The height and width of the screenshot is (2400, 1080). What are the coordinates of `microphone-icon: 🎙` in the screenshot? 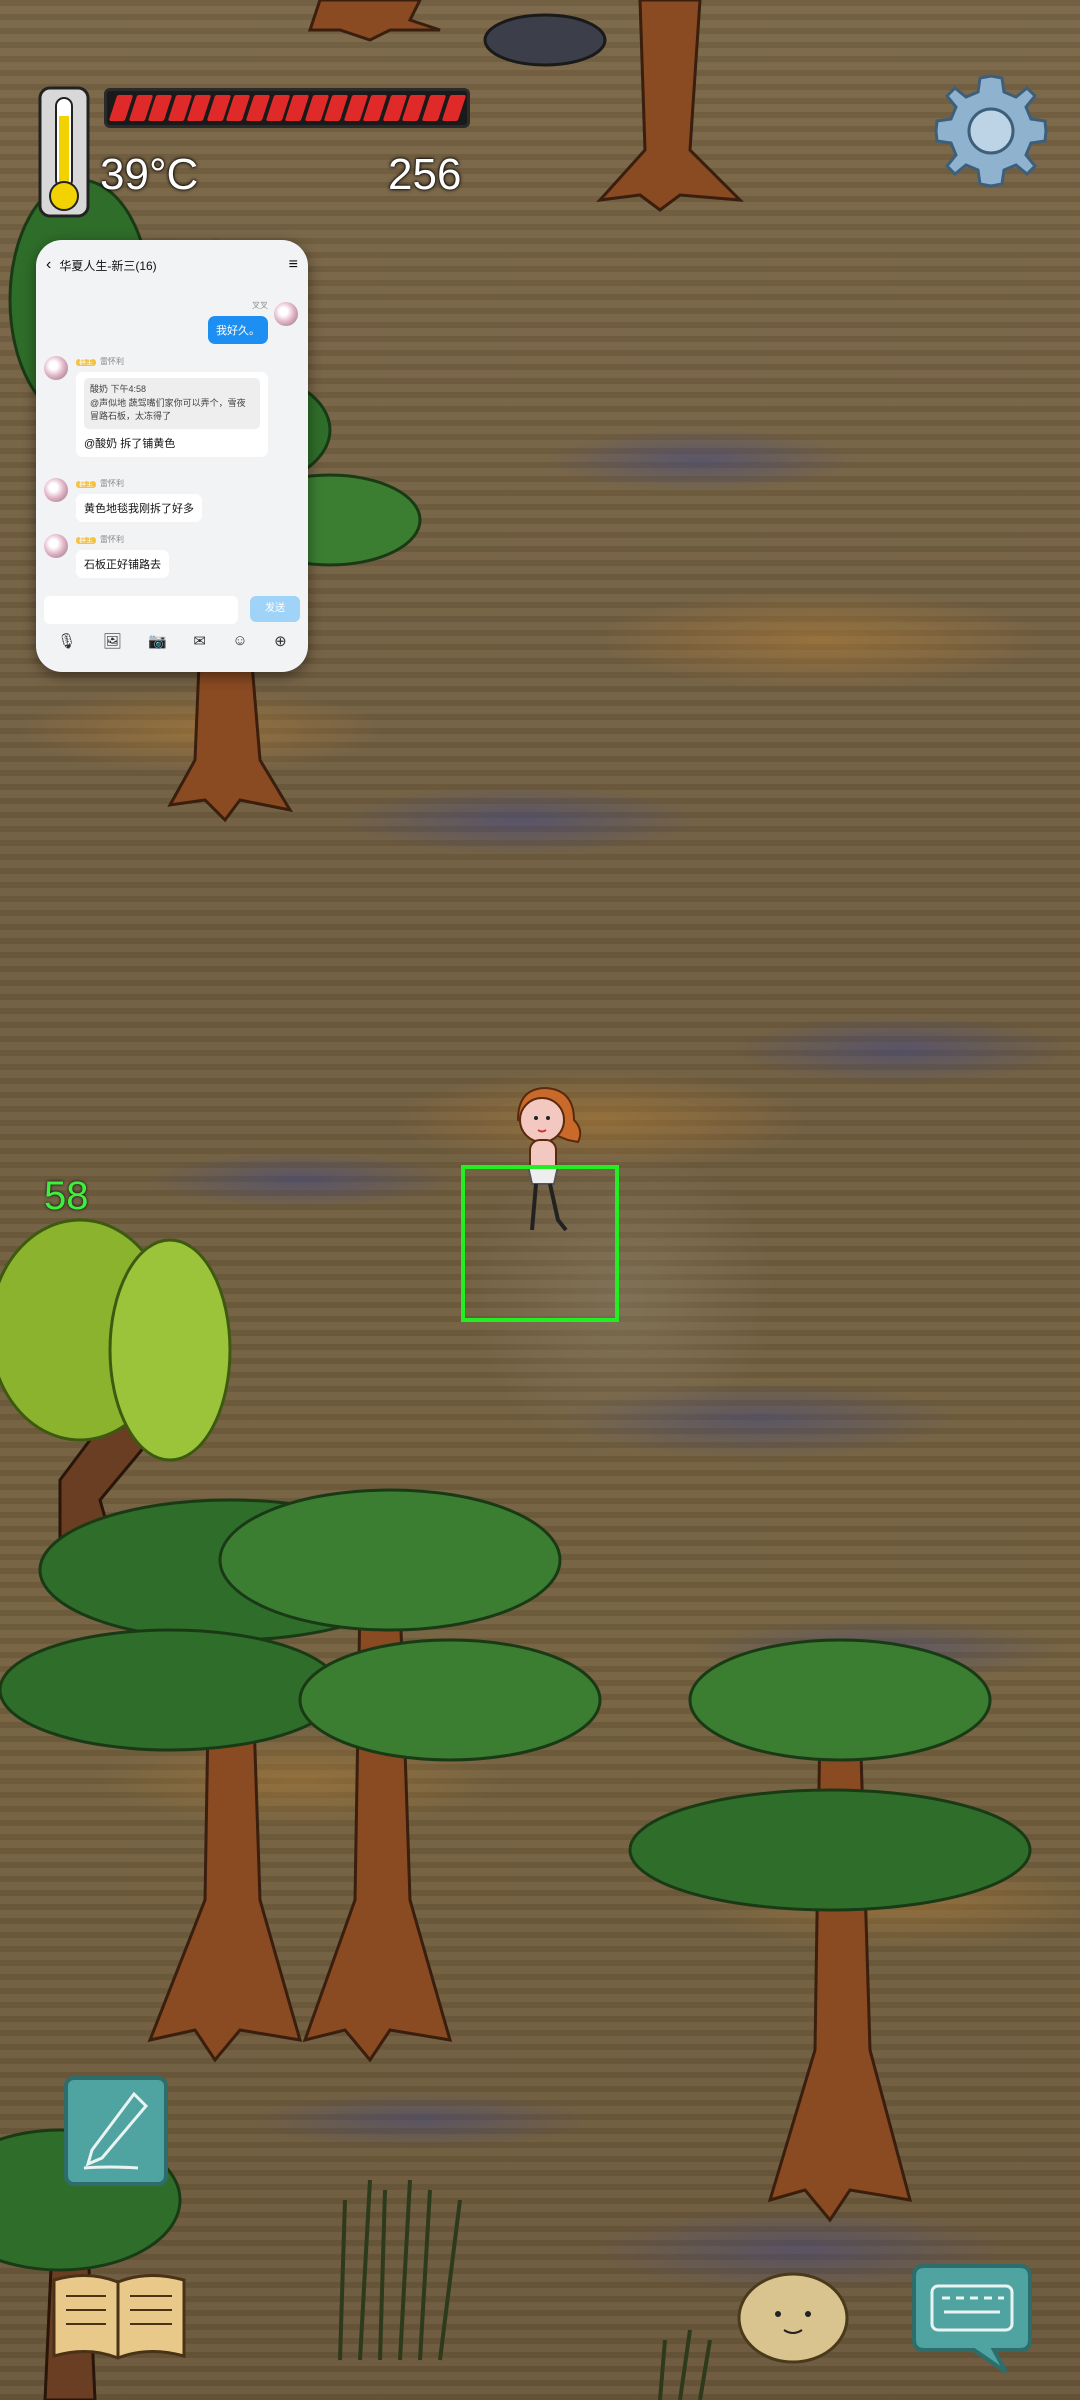 It's located at (66, 641).